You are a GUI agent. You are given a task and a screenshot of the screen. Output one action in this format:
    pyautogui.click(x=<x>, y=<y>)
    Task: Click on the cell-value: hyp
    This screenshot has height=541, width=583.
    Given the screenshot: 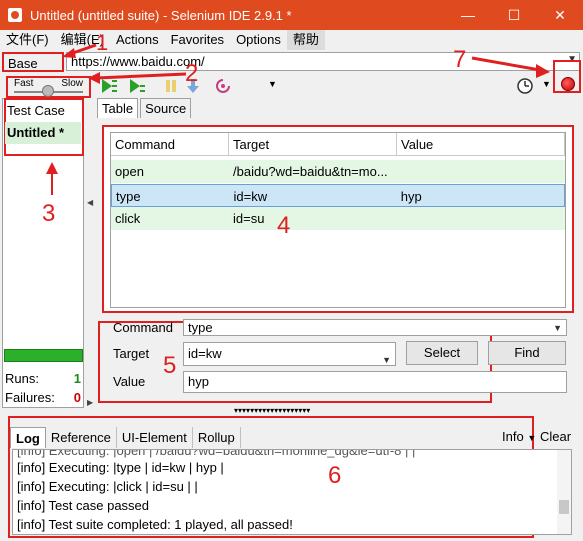 What is the action you would take?
    pyautogui.click(x=411, y=196)
    